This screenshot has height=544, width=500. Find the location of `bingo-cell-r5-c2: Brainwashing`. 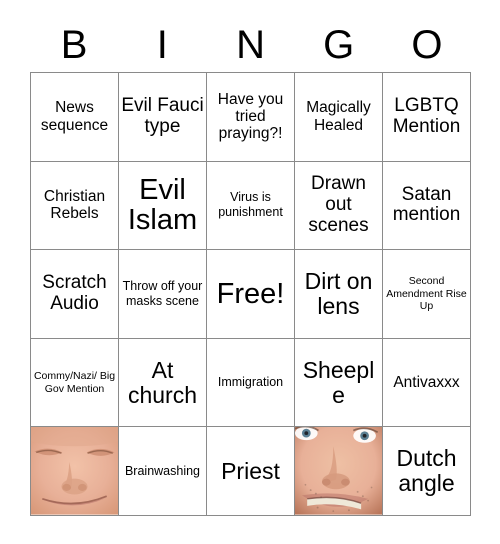

bingo-cell-r5-c2: Brainwashing is located at coordinates (163, 471).